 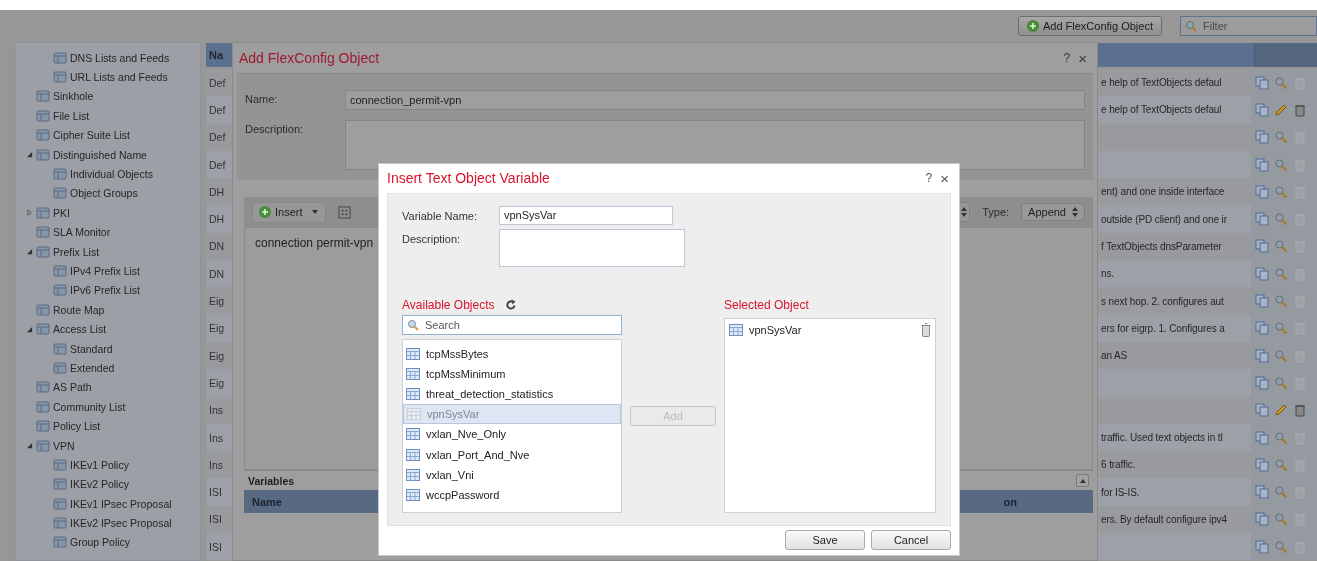 I want to click on sidebar-item: PKI, so click(x=61, y=212).